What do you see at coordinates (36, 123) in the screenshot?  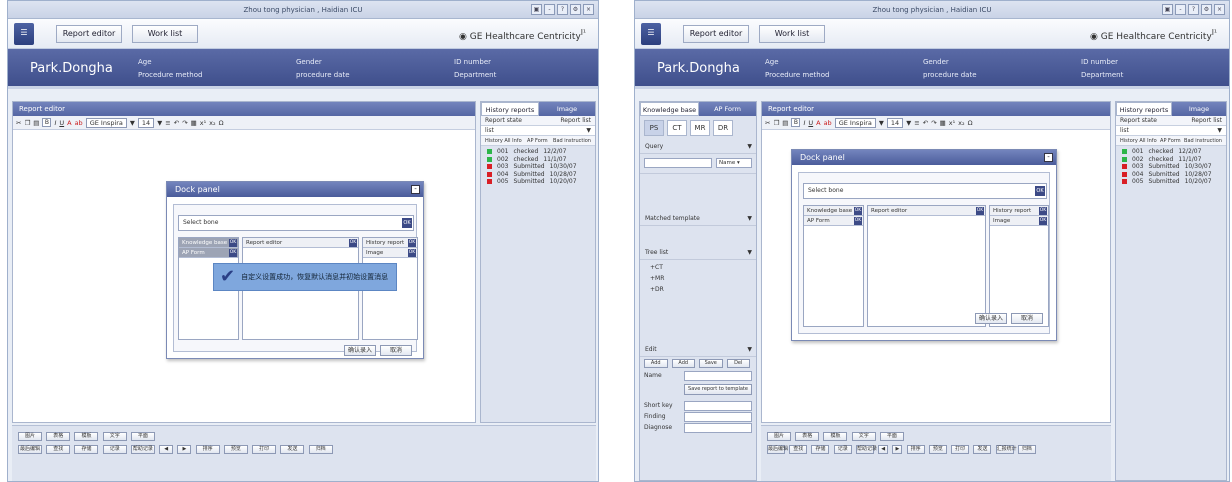 I see `paste-icon: ▤` at bounding box center [36, 123].